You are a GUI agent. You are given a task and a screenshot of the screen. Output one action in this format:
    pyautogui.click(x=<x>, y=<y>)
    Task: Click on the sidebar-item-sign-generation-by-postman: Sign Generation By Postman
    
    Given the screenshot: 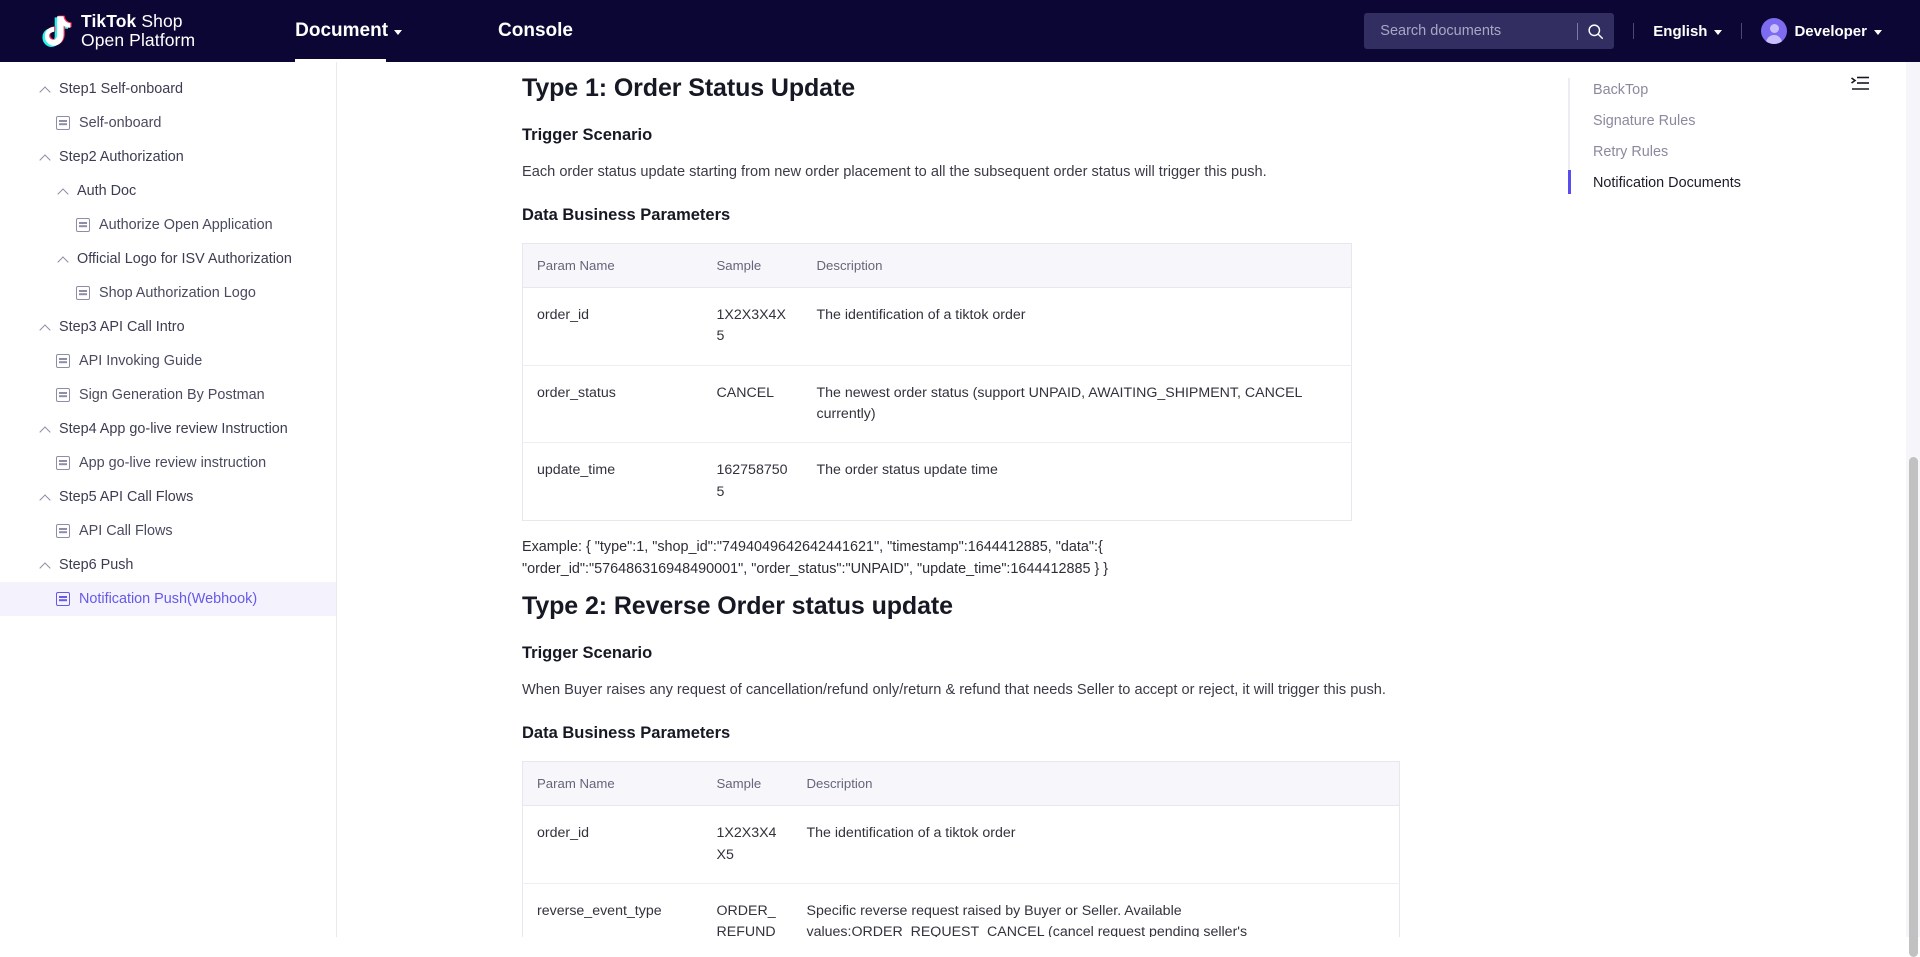 What is the action you would take?
    pyautogui.click(x=168, y=395)
    